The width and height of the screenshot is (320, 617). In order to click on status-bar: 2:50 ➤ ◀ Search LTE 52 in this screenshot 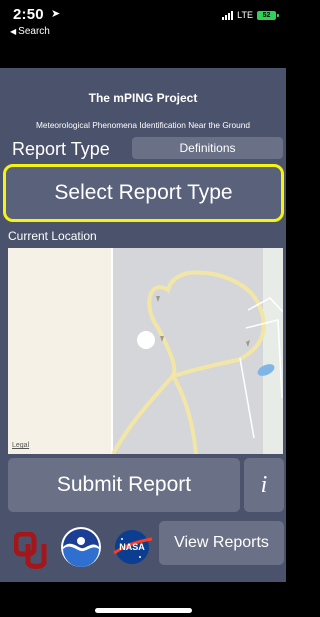, I will do `click(143, 26)`.